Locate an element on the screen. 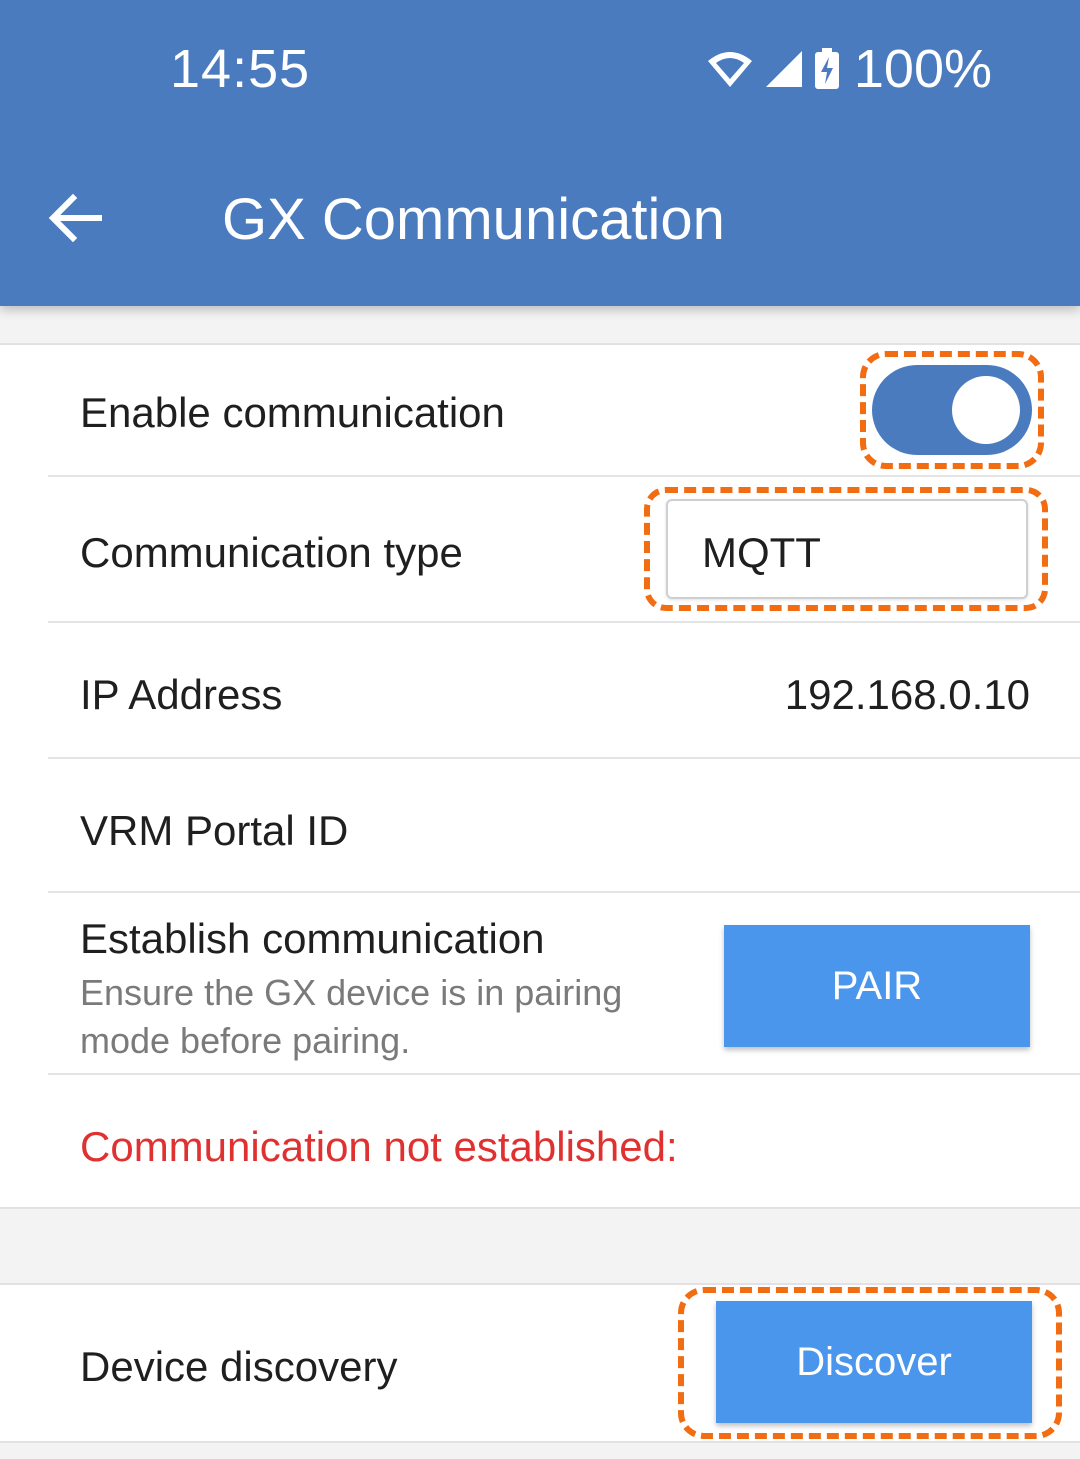  enable-communication-label: Enable communication is located at coordinates (292, 412).